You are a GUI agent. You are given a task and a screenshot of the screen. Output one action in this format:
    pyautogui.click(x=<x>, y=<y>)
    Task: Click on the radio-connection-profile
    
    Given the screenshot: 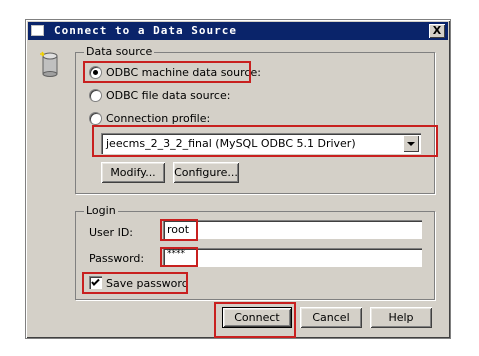 What is the action you would take?
    pyautogui.click(x=95, y=118)
    